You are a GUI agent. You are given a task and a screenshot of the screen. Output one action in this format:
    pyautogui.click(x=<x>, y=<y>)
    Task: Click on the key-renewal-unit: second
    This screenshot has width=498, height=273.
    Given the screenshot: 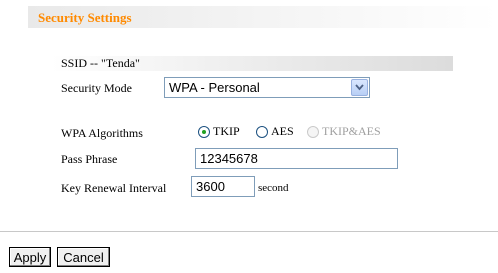 What is the action you would take?
    pyautogui.click(x=273, y=188)
    